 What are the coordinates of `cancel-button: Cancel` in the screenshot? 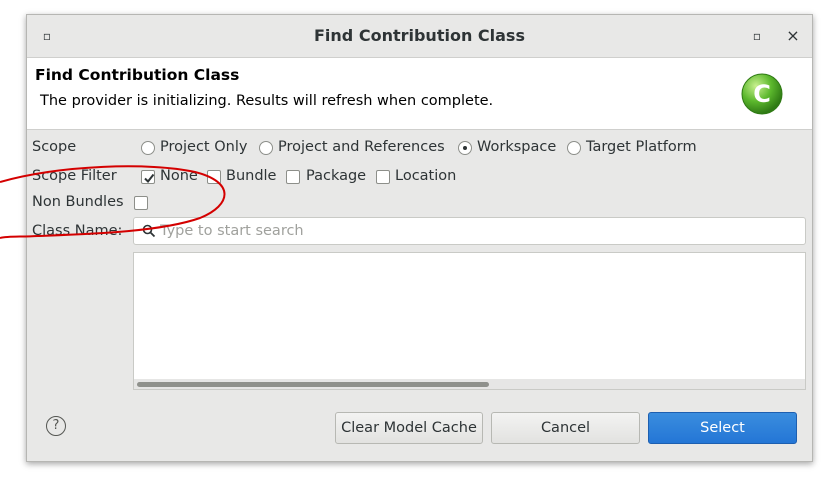 It's located at (565, 428).